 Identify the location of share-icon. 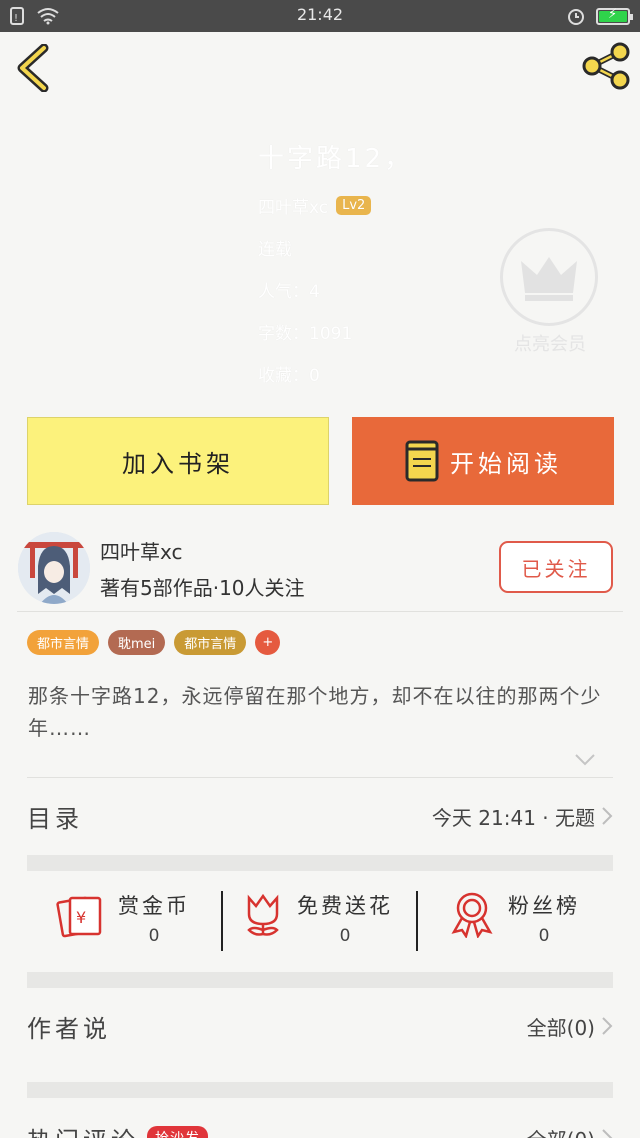
(606, 66).